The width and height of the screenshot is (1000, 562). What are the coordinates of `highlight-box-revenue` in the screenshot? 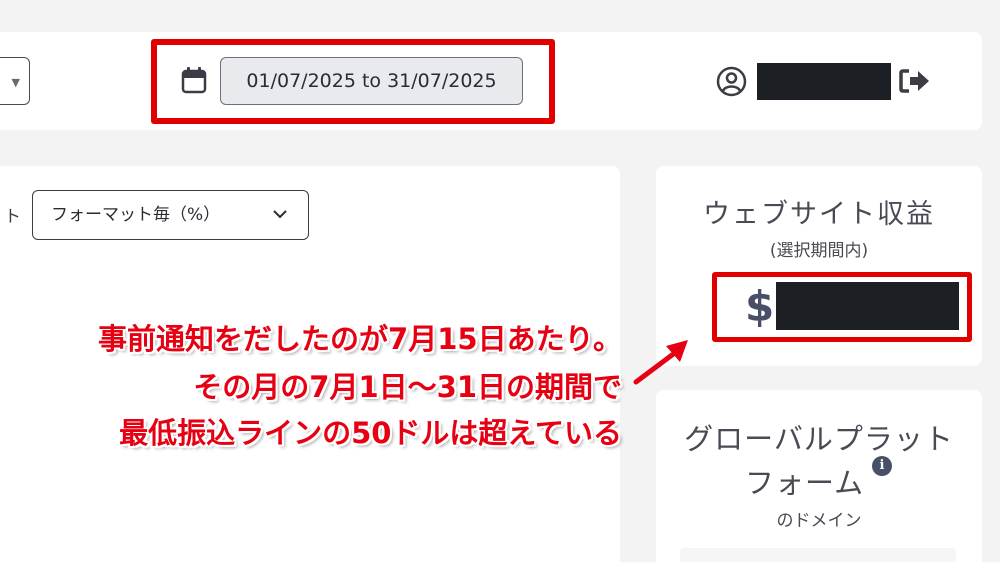 It's located at (842, 307).